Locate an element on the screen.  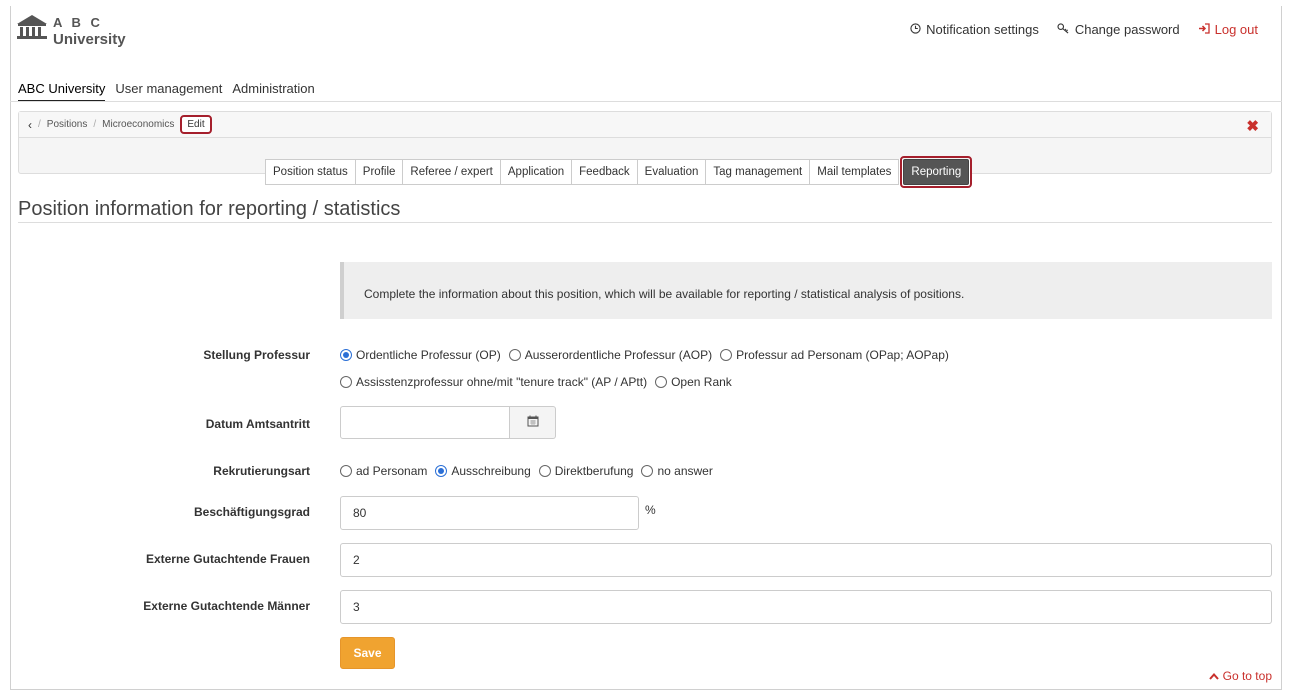
clock-icon is located at coordinates (915, 29).